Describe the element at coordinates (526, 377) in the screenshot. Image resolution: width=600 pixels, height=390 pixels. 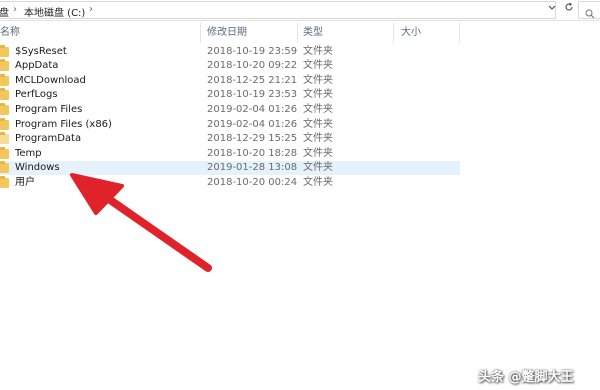
I see `watermark: 头条 @蹩脚大王` at that location.